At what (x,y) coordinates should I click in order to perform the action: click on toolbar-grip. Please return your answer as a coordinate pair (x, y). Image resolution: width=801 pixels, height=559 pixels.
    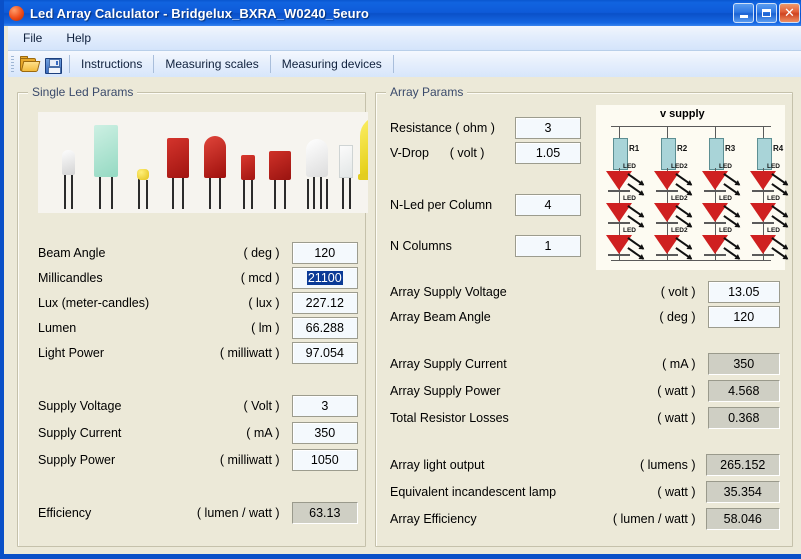
    Looking at the image, I should click on (12, 64).